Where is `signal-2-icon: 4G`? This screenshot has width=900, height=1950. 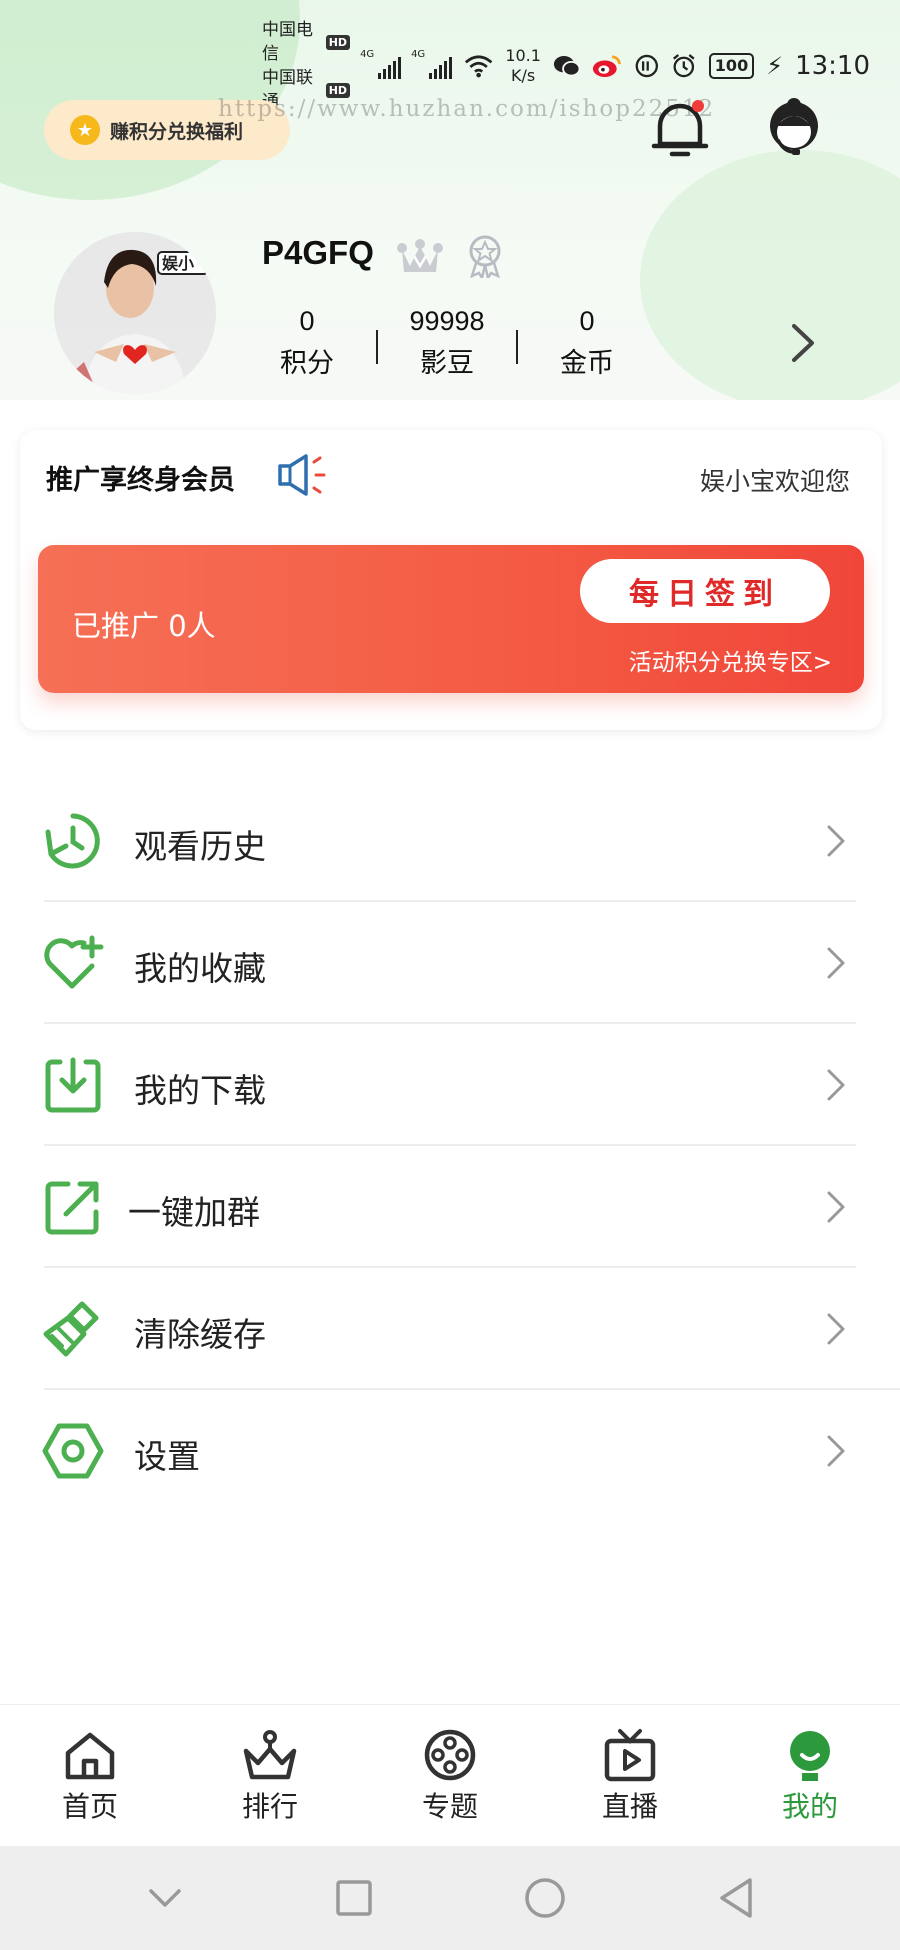
signal-2-icon: 4G is located at coordinates (432, 64).